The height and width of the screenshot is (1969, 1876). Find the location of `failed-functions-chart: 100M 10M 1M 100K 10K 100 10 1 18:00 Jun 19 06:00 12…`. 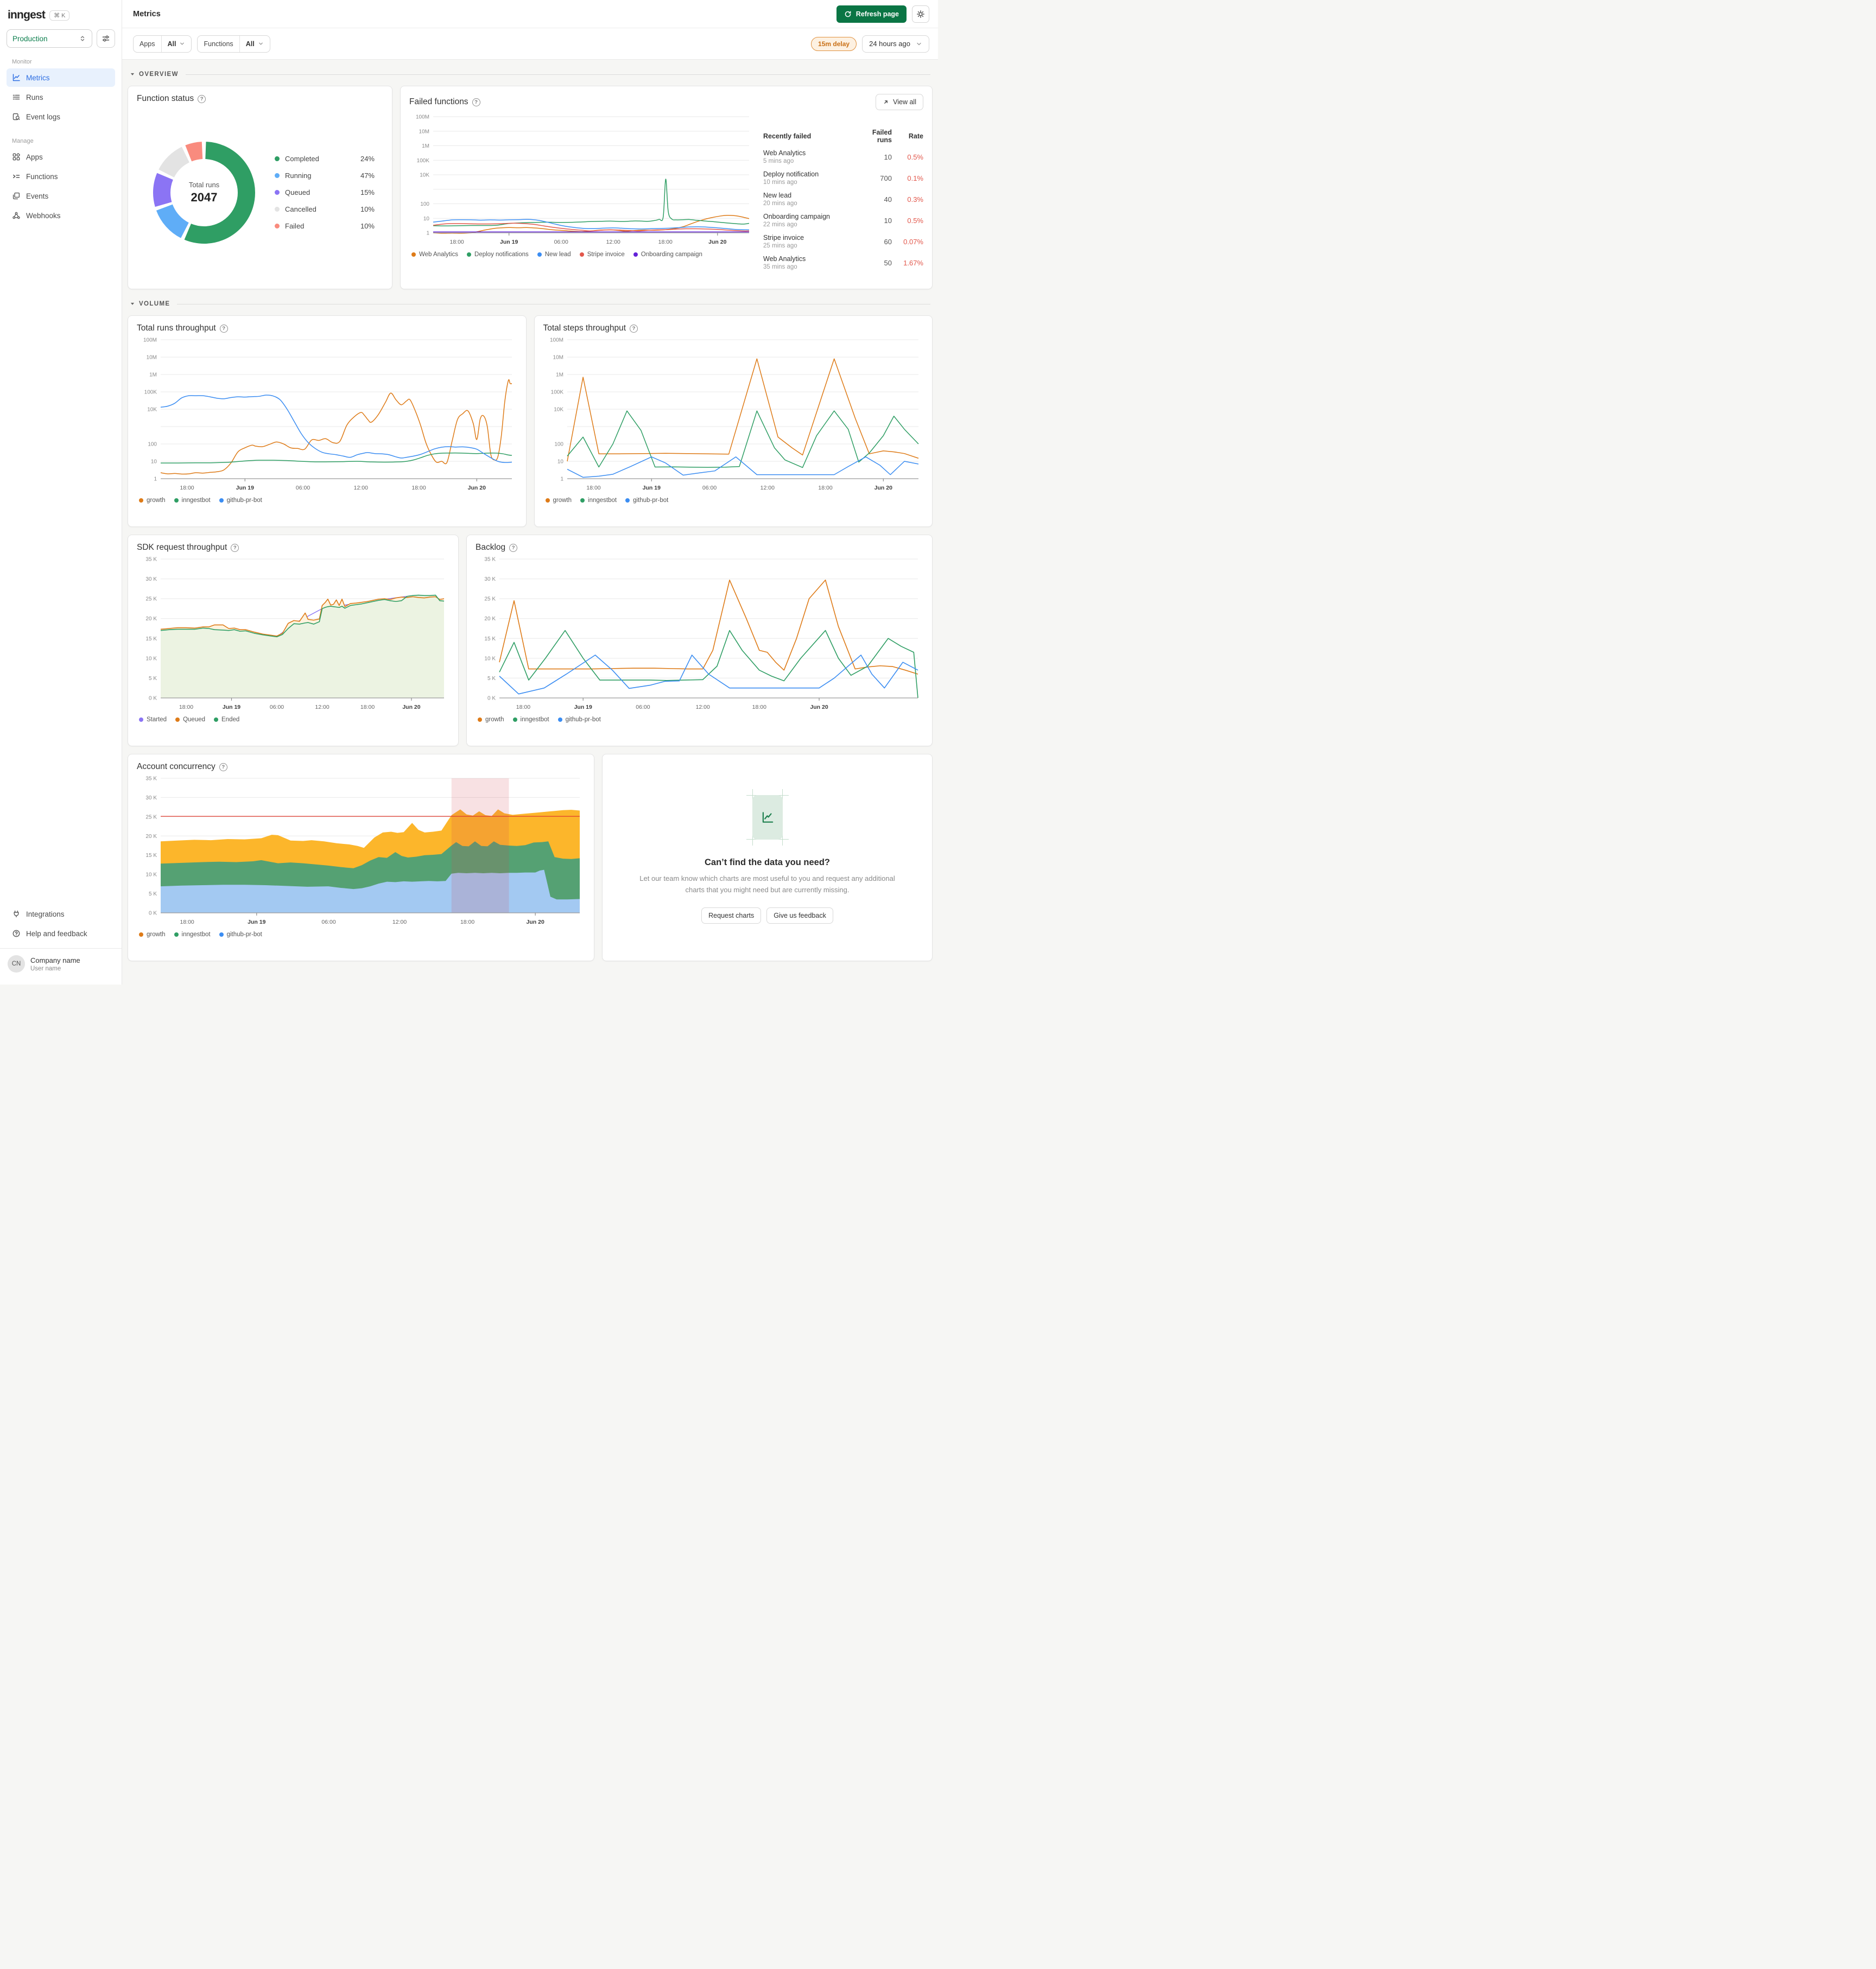

failed-functions-chart: 100M 10M 1M 100K 10K 100 10 1 18:00 Jun 19 06:00 12… is located at coordinates (582, 179).